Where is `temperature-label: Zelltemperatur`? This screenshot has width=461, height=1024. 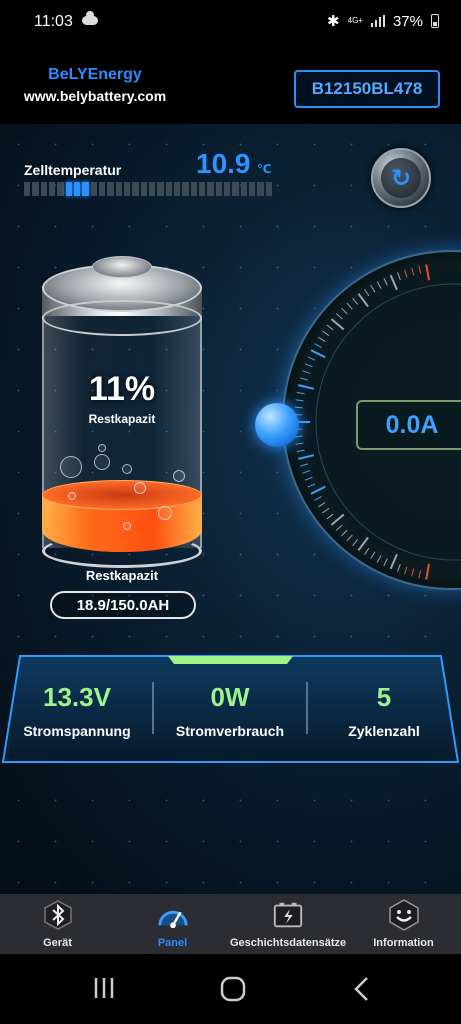 temperature-label: Zelltemperatur is located at coordinates (73, 170).